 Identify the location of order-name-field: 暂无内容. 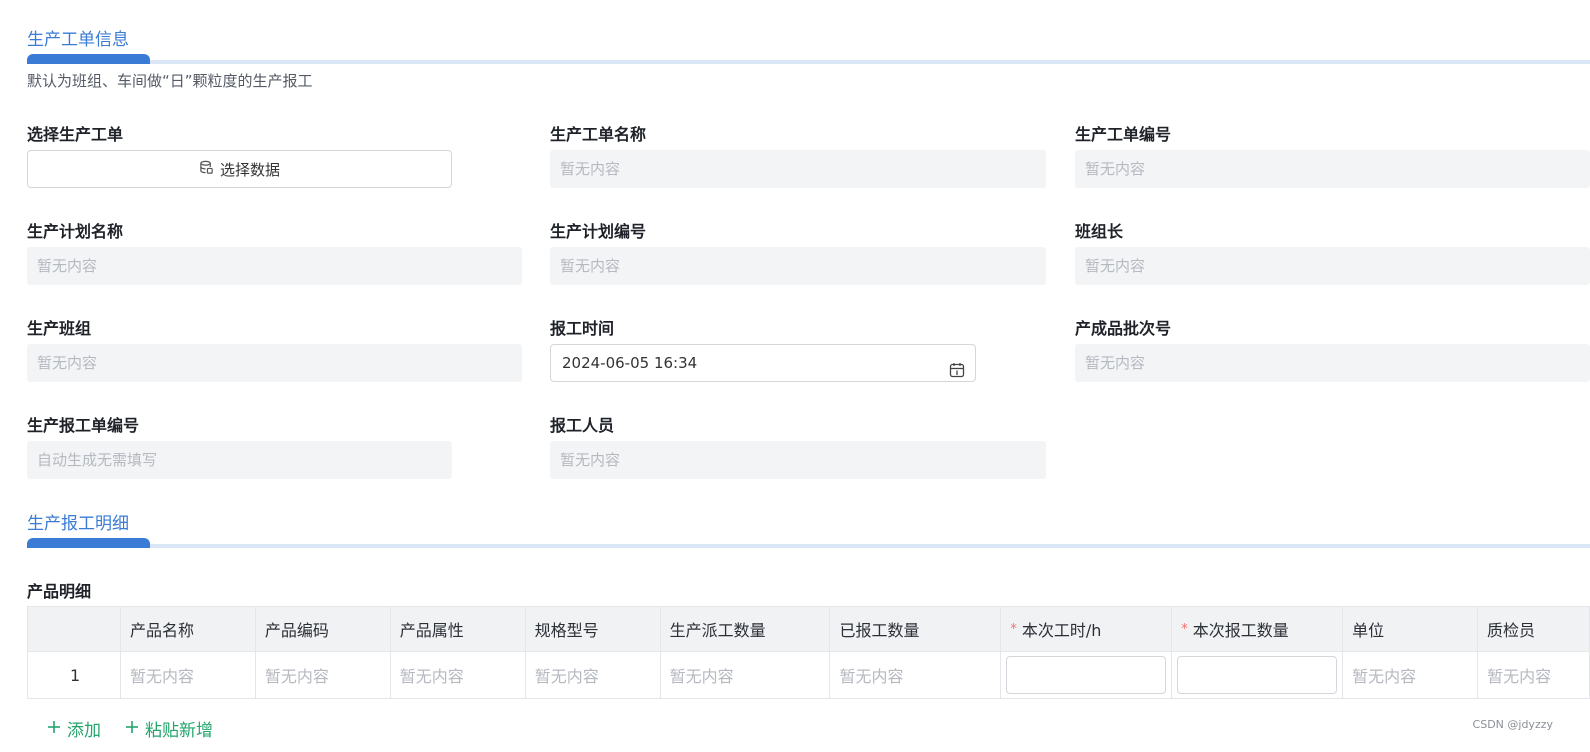
(798, 169).